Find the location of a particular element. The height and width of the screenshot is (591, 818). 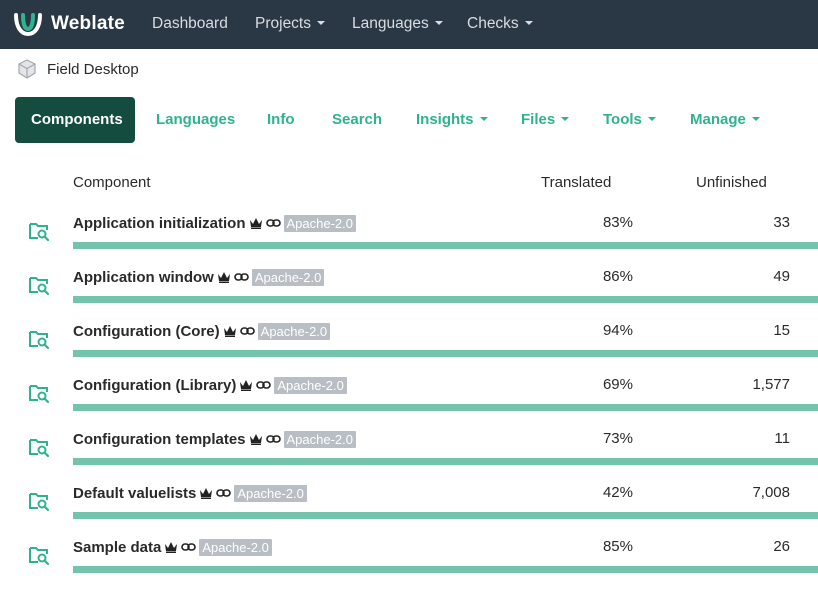

unfinished-count: 33 is located at coordinates (745, 223).